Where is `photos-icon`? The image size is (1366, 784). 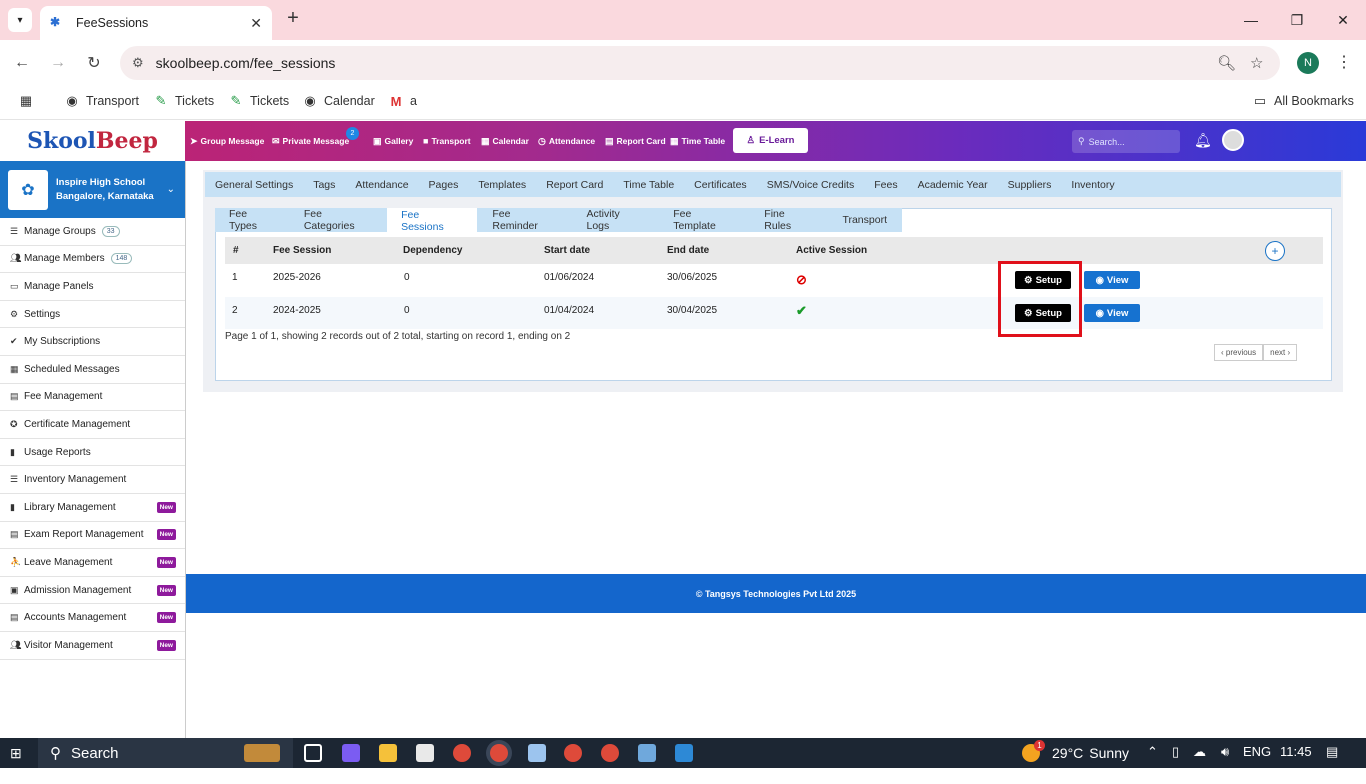 photos-icon is located at coordinates (684, 753).